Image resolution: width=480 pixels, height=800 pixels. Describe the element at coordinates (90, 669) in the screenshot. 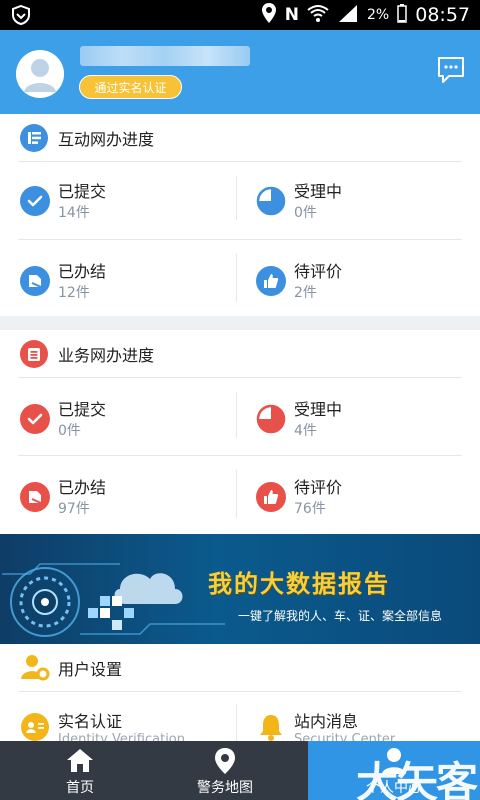

I see `section-title: 用户设置` at that location.